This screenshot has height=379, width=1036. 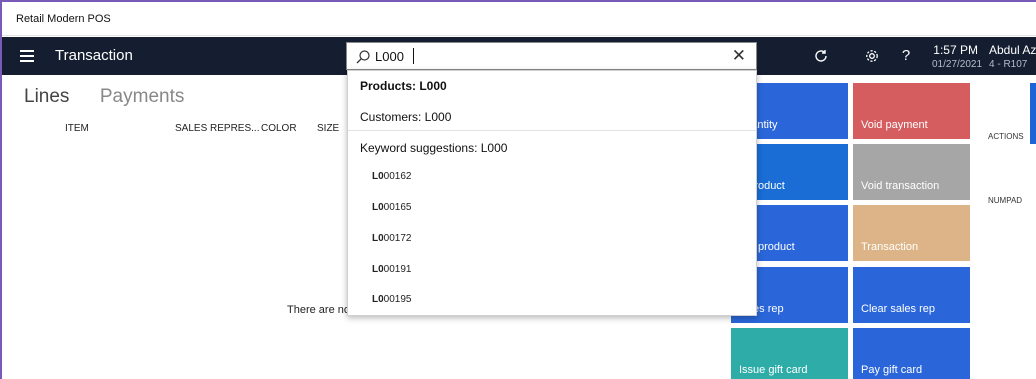 I want to click on tile-void-payment: Void payment, so click(x=911, y=111).